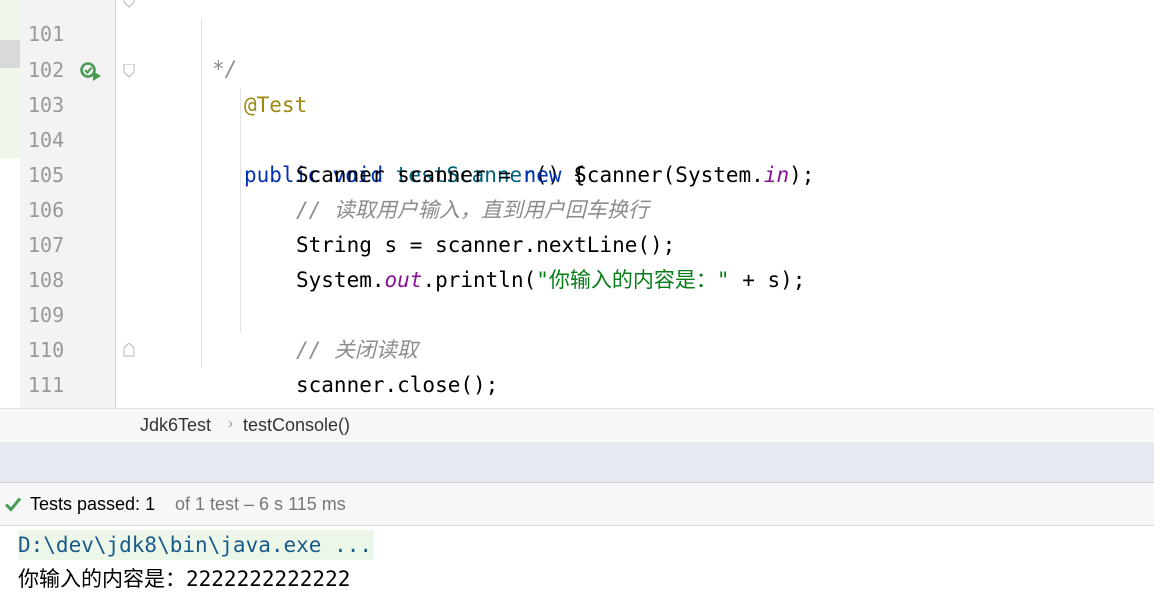 This screenshot has width=1154, height=611. Describe the element at coordinates (260, 504) in the screenshot. I see `test-status-detail: of 1 test – 6 s 115 ms` at that location.